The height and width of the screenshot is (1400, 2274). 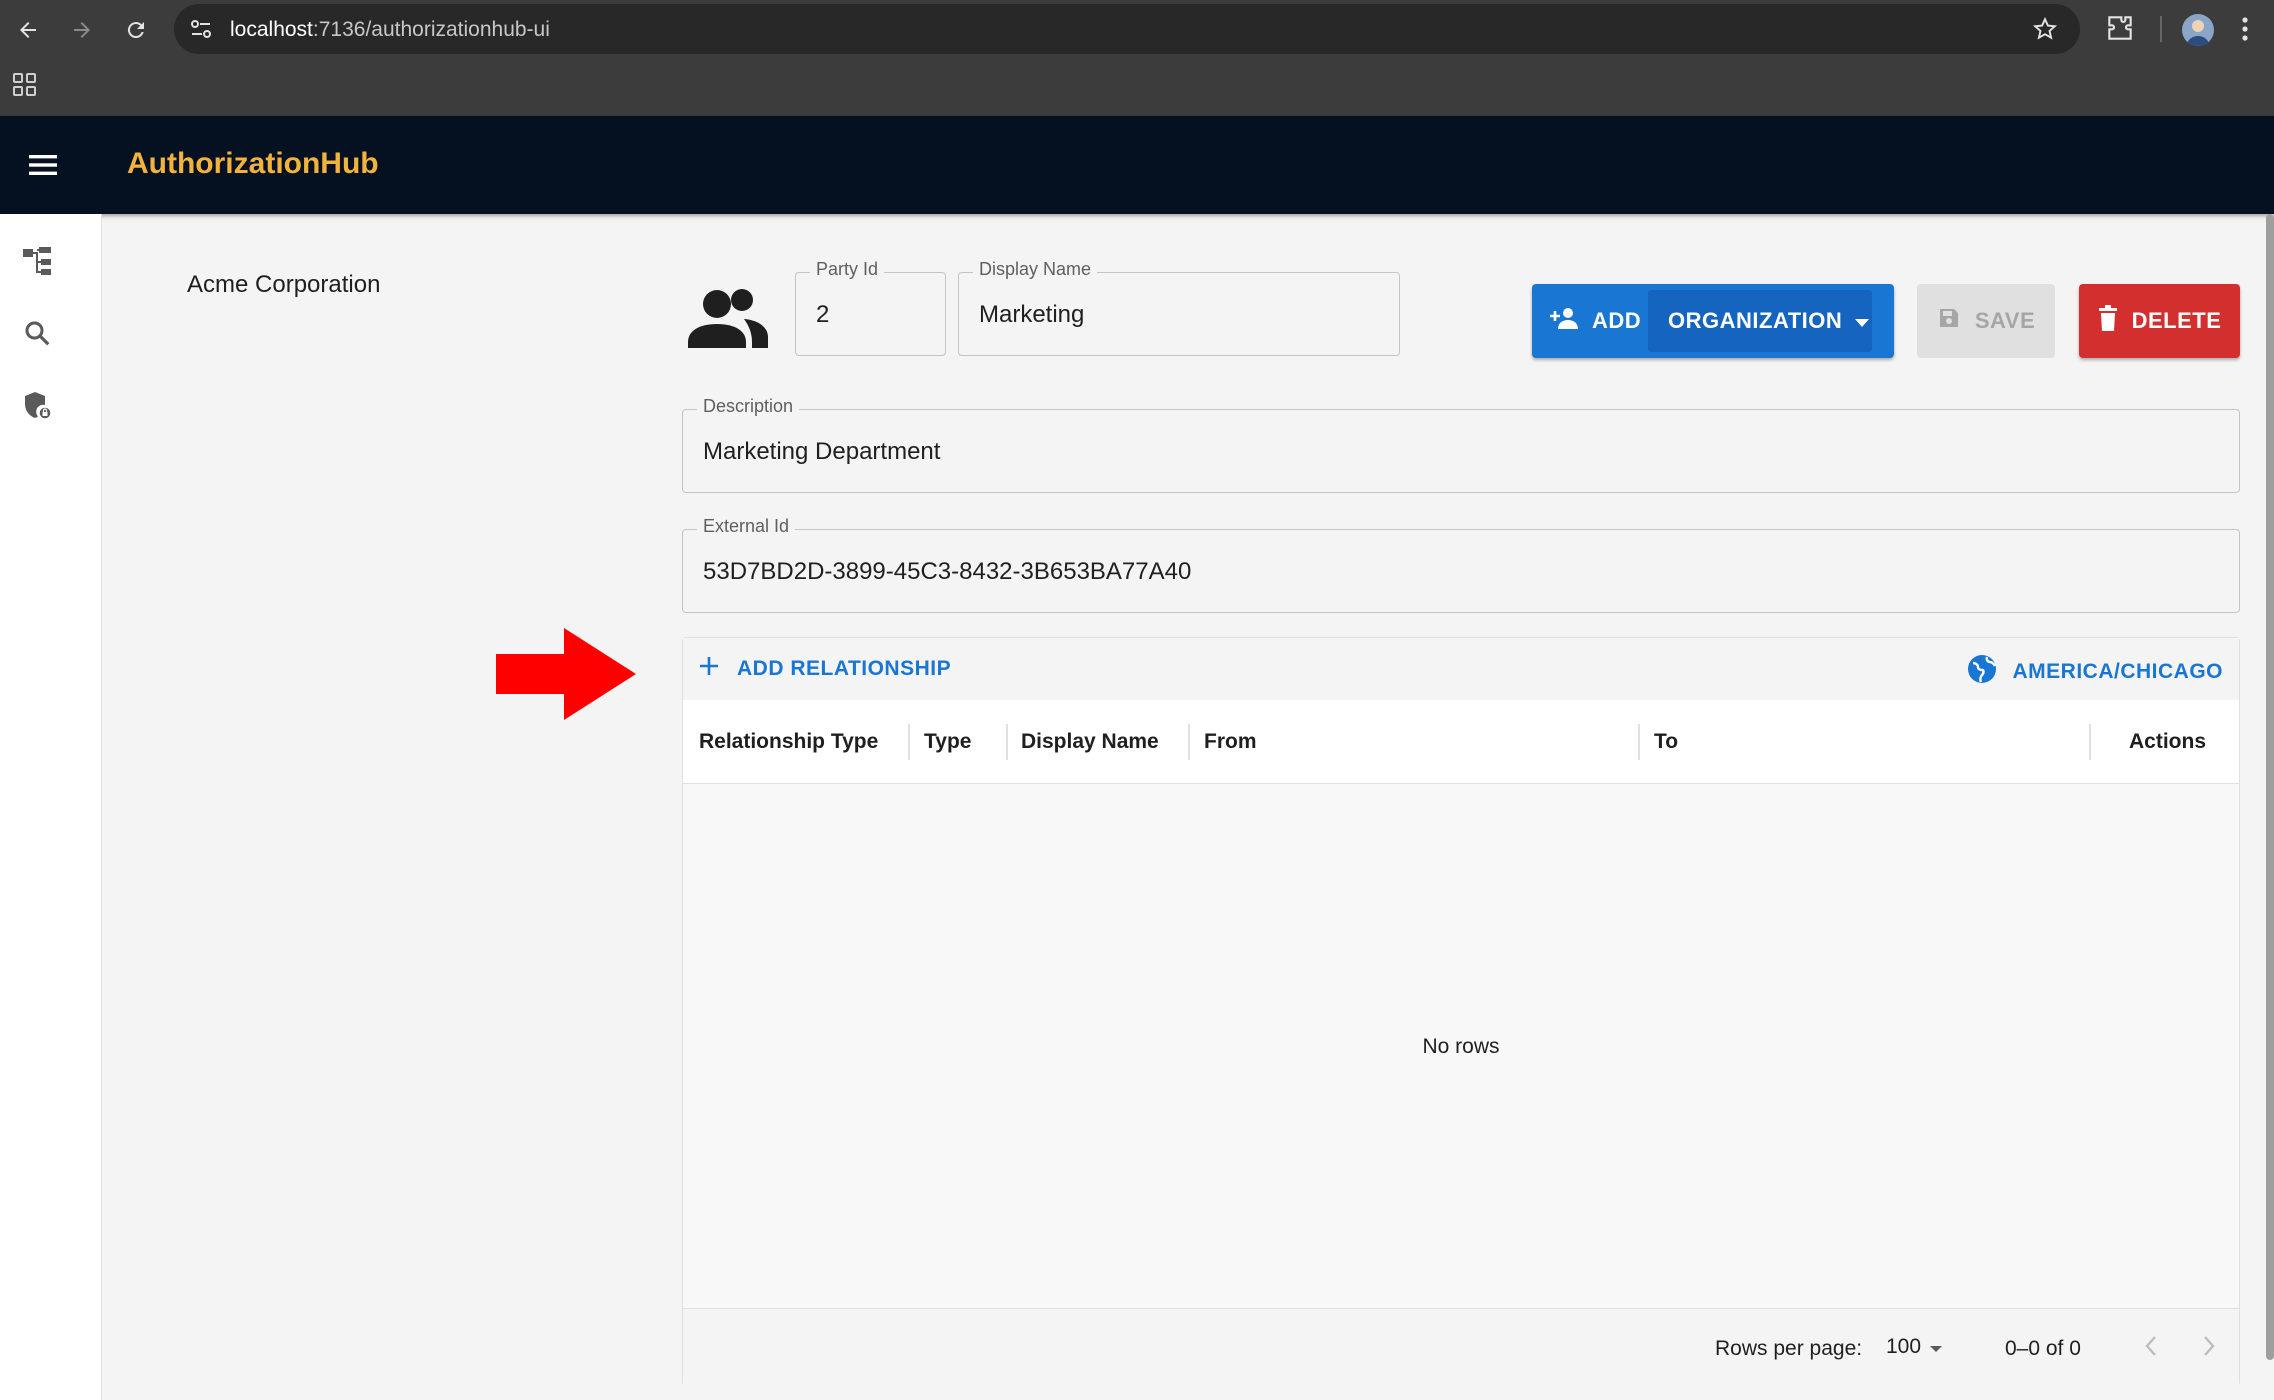 I want to click on group-people-icon, so click(x=727, y=320).